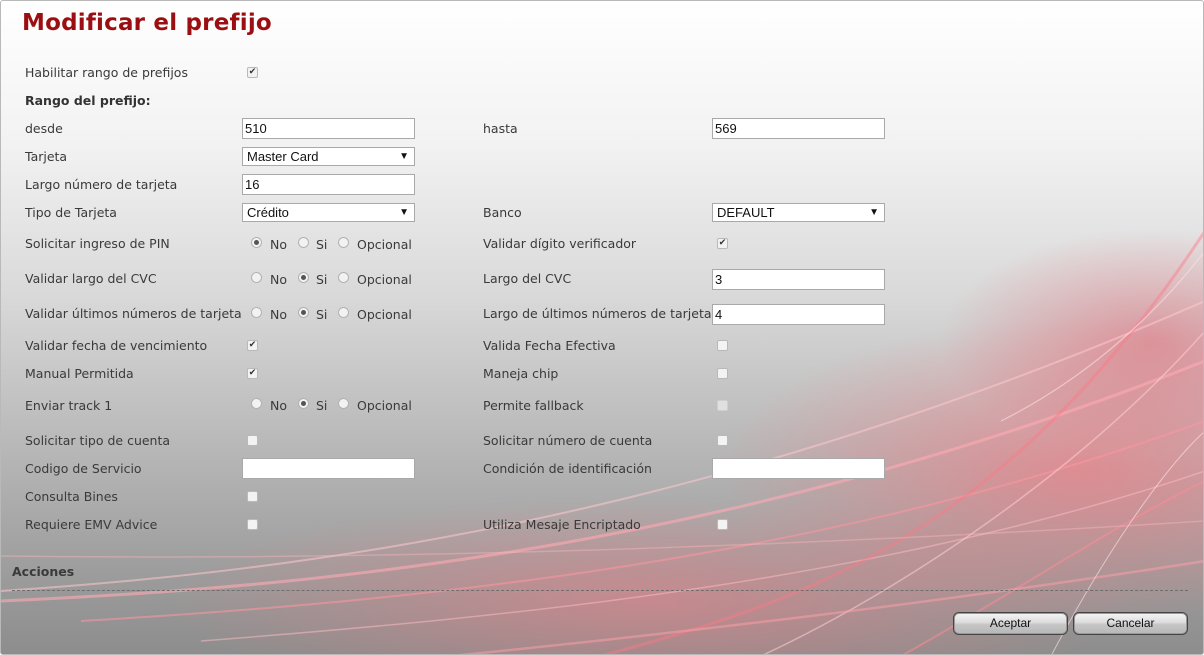 The height and width of the screenshot is (655, 1204). Describe the element at coordinates (91, 524) in the screenshot. I see `requiere-emv-label: Requiere EMV Advice` at that location.